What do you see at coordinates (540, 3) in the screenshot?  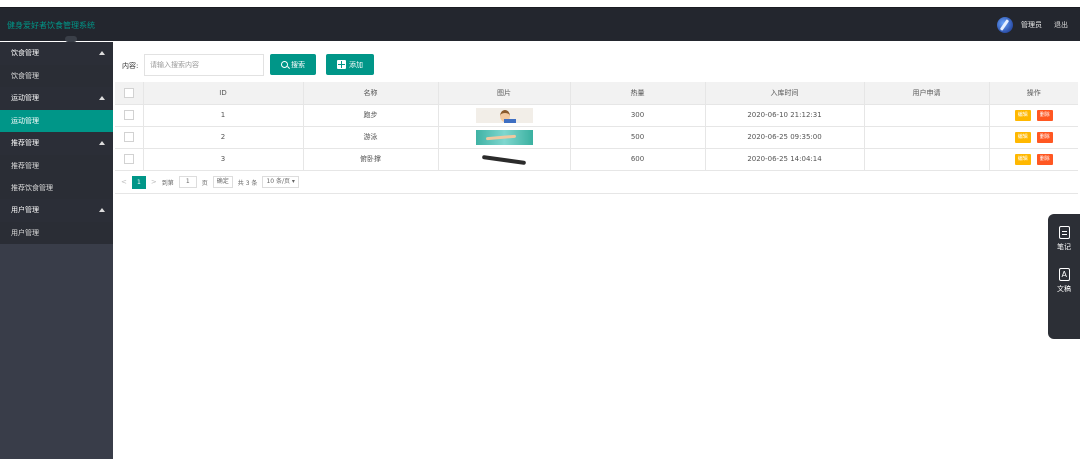 I see `top-strip` at bounding box center [540, 3].